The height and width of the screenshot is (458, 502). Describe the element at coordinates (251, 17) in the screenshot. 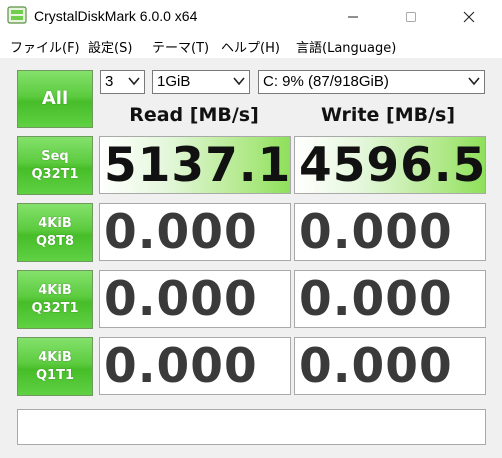

I see `title-bar: CrystalDiskMark 6.0.0 x64` at that location.